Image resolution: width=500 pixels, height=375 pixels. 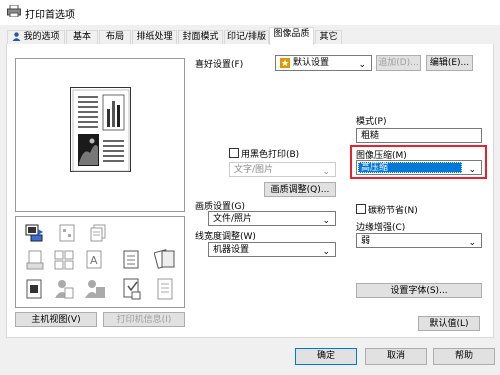 I want to click on host-connection-icon, so click(x=35, y=233).